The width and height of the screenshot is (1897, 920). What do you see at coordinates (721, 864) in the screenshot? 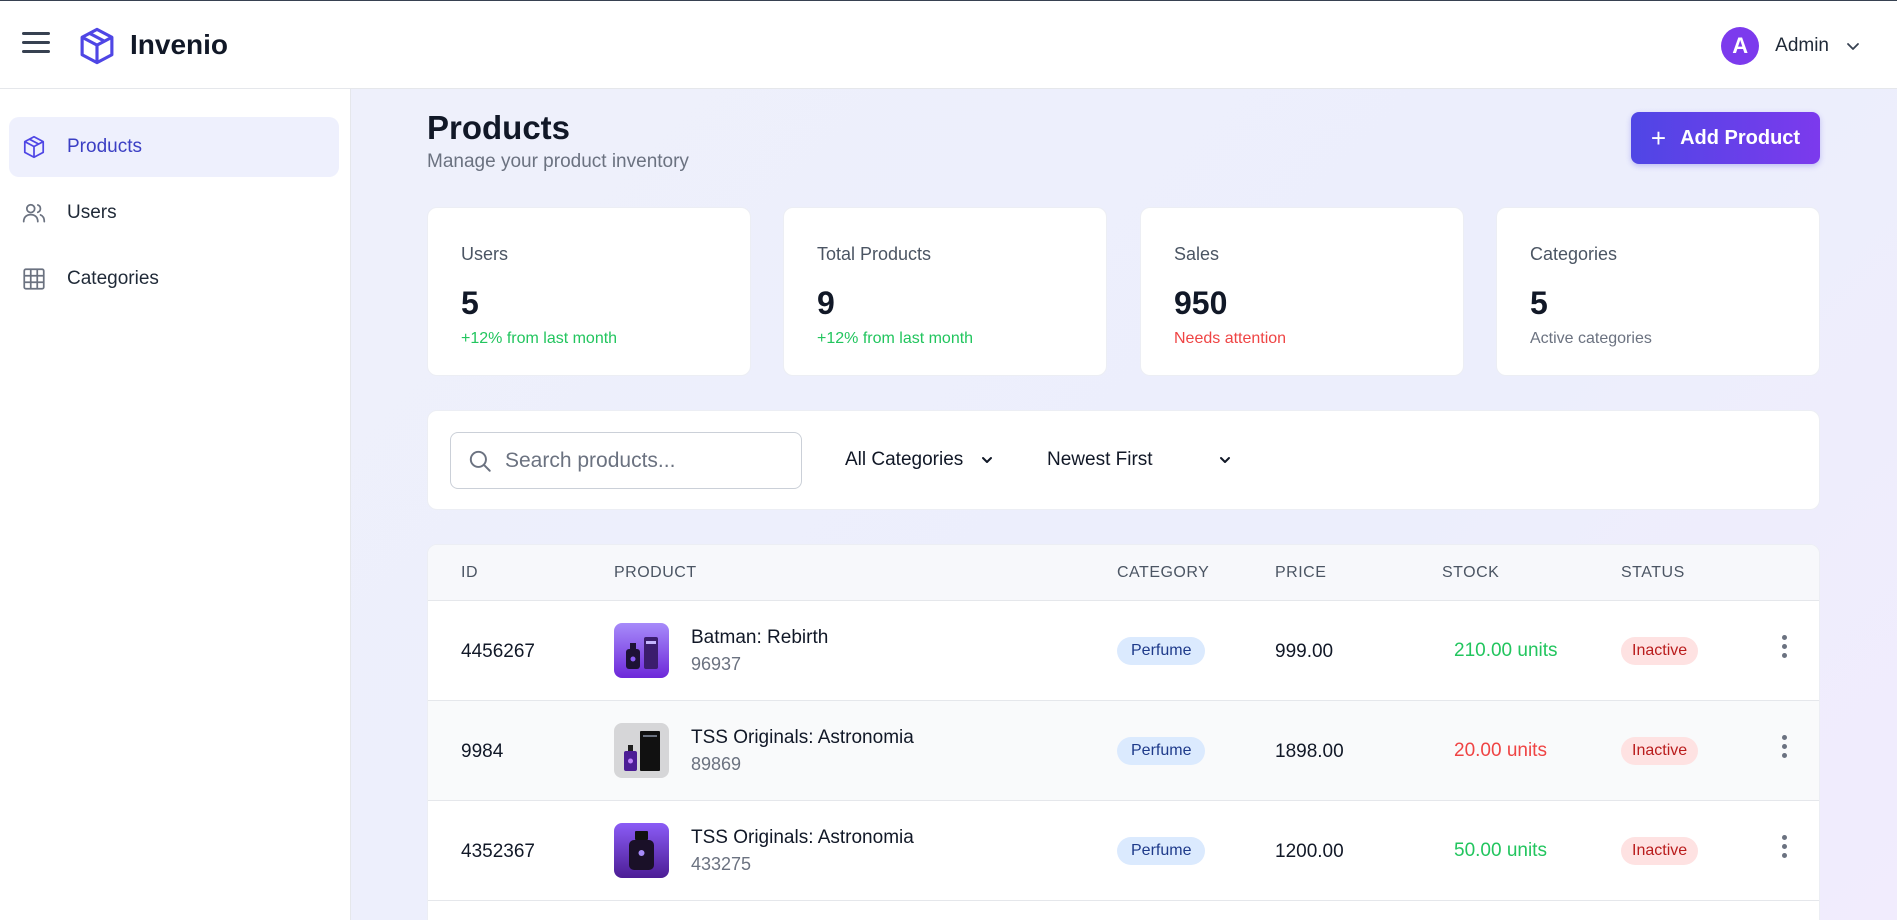
I see `product-sku: 433275` at bounding box center [721, 864].